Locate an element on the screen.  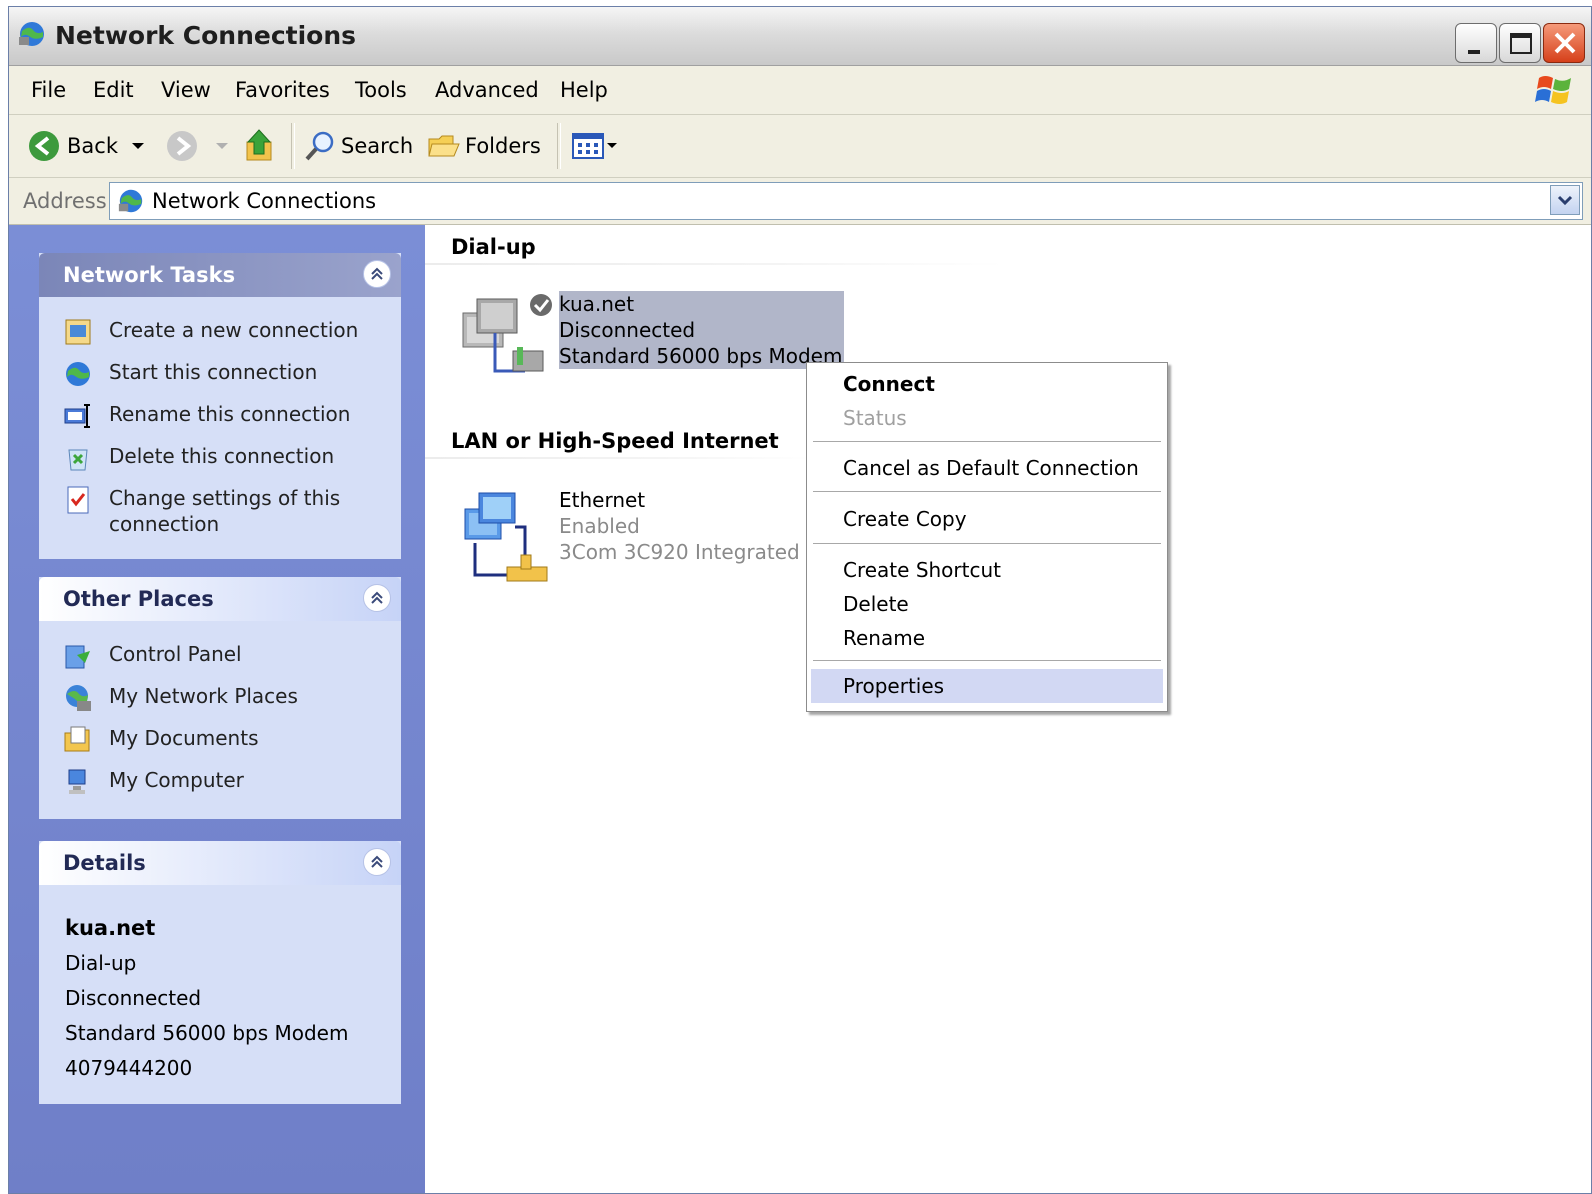
forward-dropdown is located at coordinates (222, 146).